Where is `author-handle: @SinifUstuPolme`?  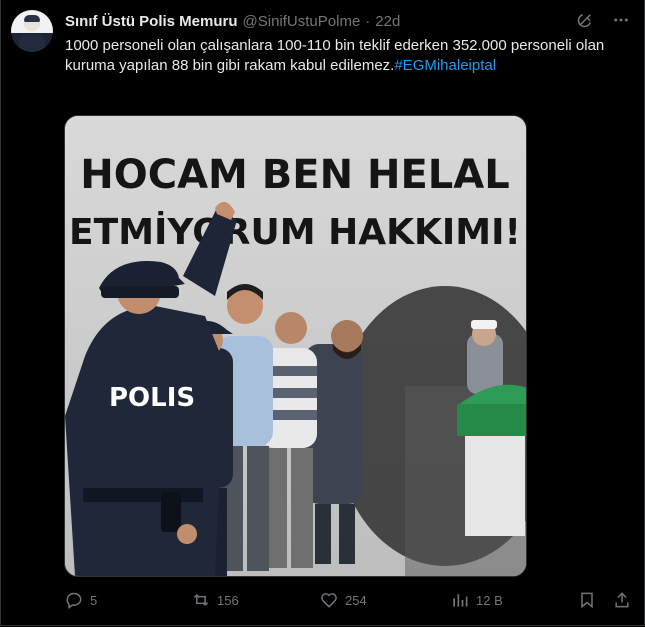 author-handle: @SinifUstuPolme is located at coordinates (302, 21).